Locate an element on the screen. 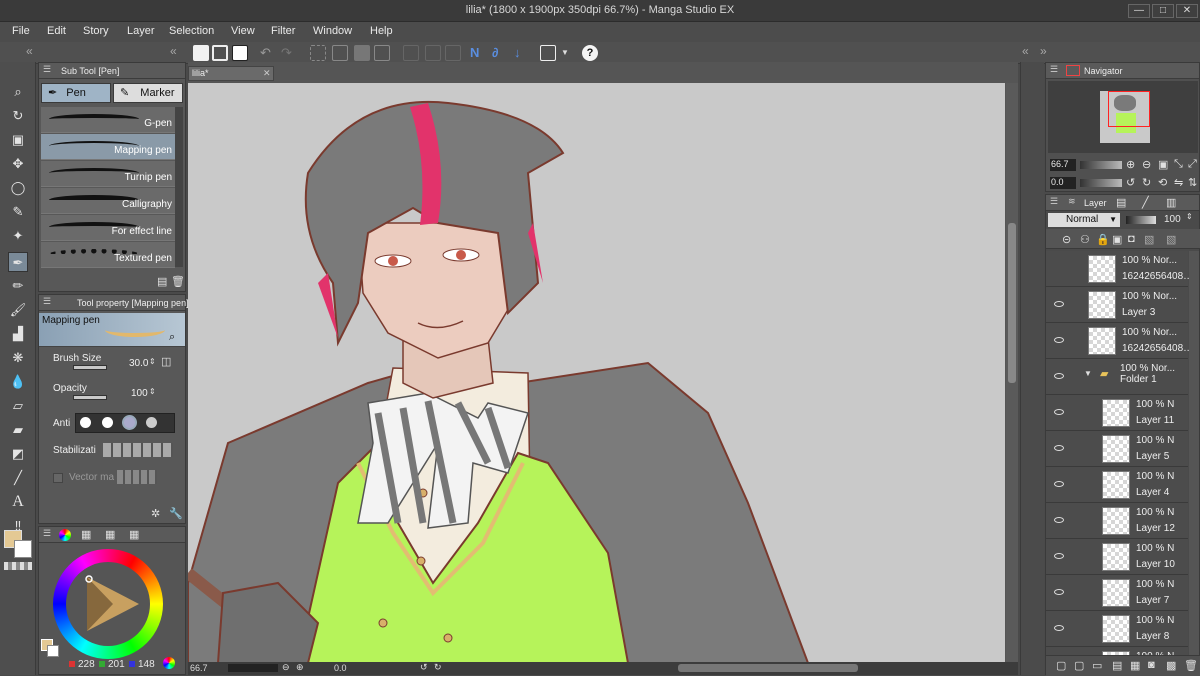 The width and height of the screenshot is (1200, 676). gradient-icon: ◩ is located at coordinates (18, 454).